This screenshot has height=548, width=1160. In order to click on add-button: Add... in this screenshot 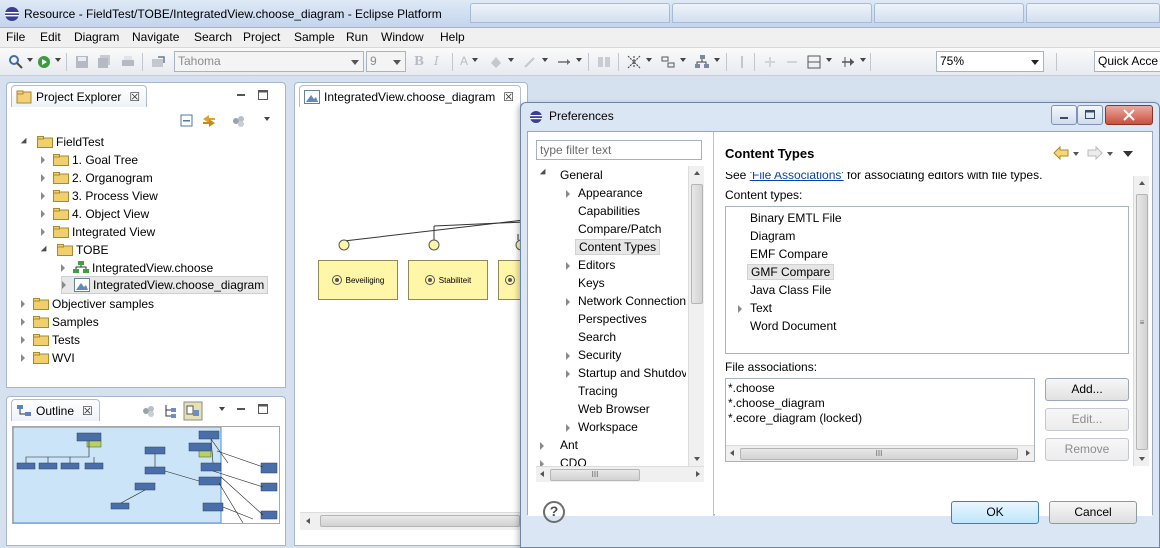, I will do `click(1087, 389)`.